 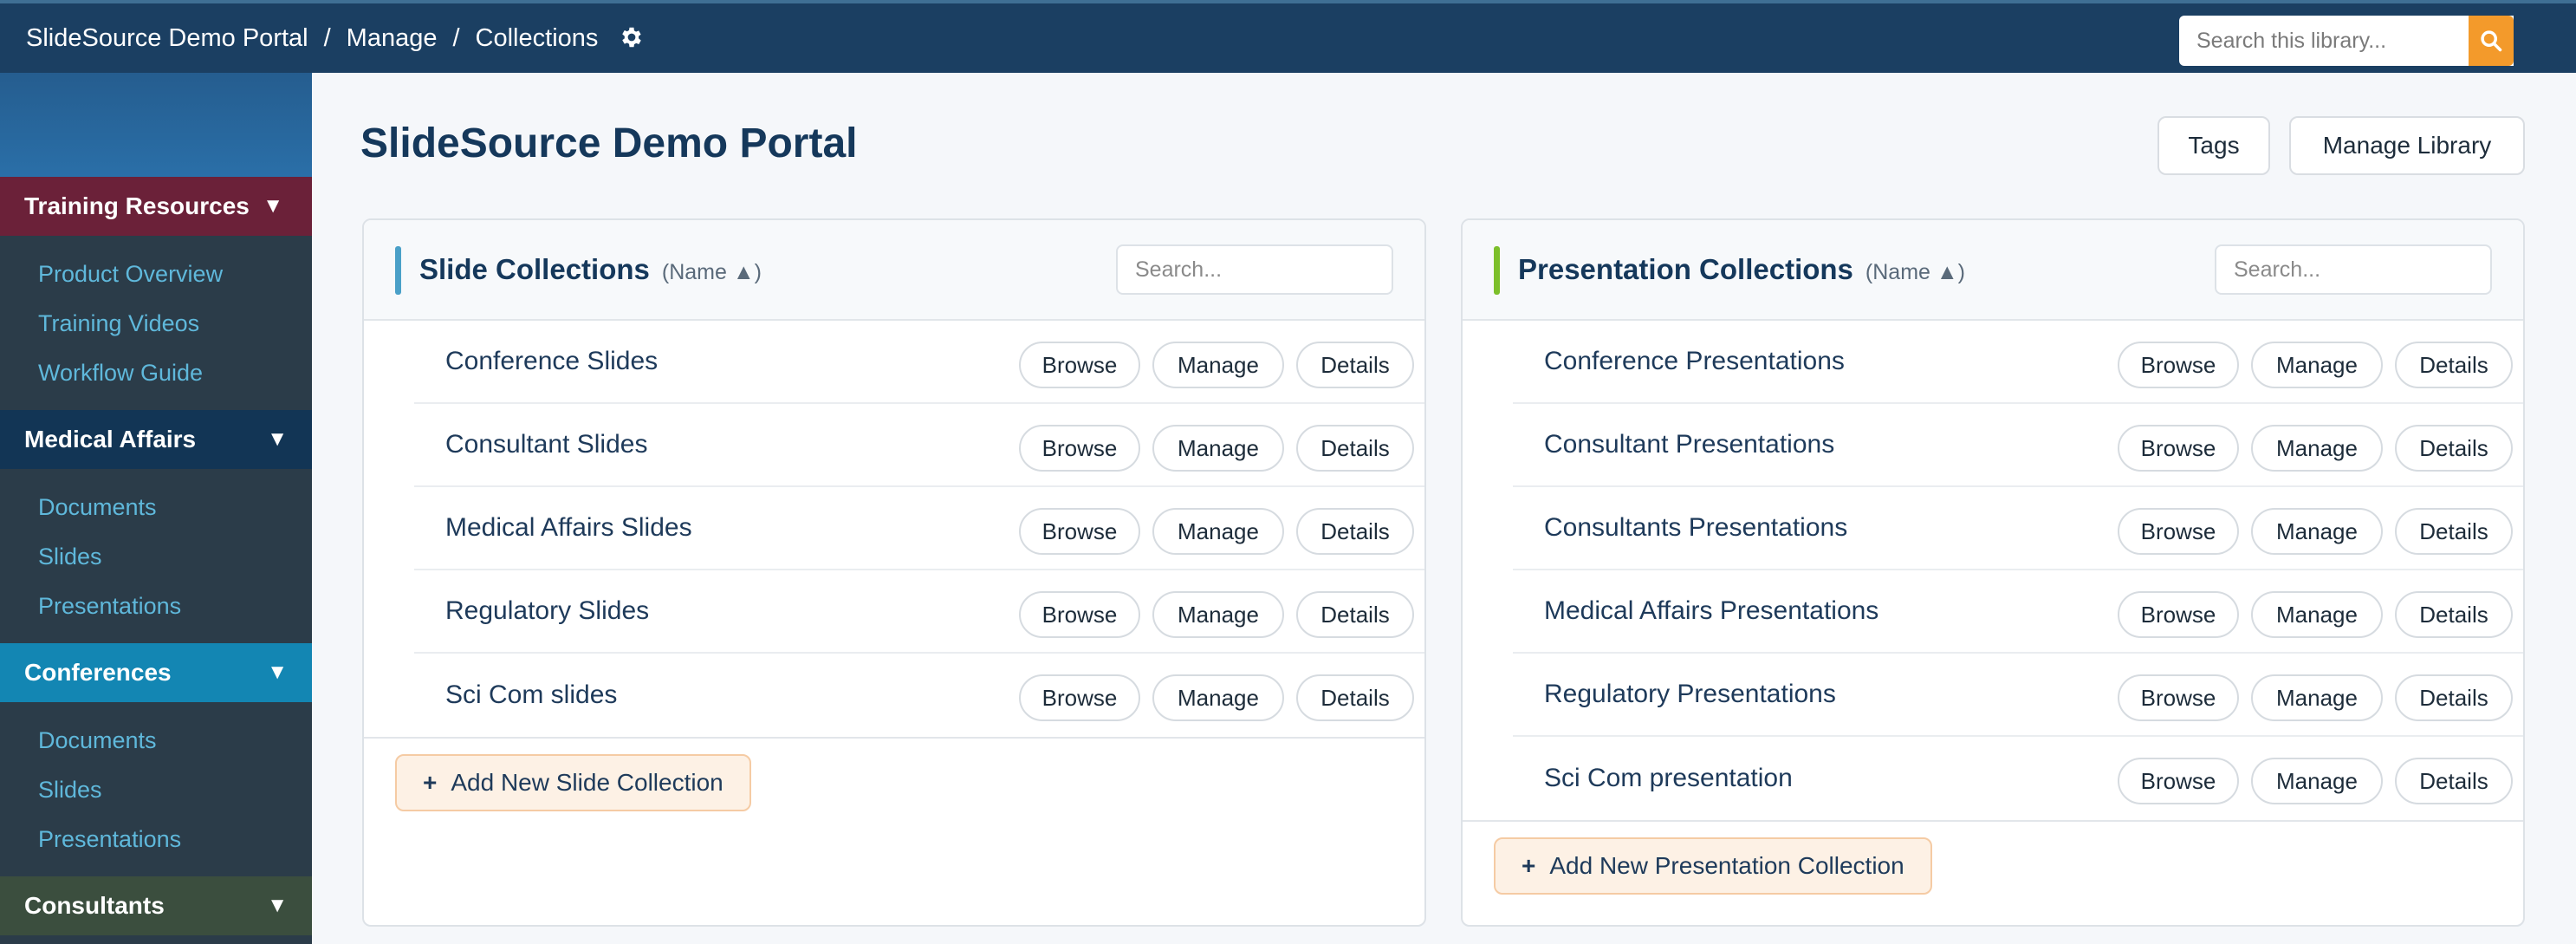 What do you see at coordinates (2353, 269) in the screenshot?
I see `presentation-collections-search-input` at bounding box center [2353, 269].